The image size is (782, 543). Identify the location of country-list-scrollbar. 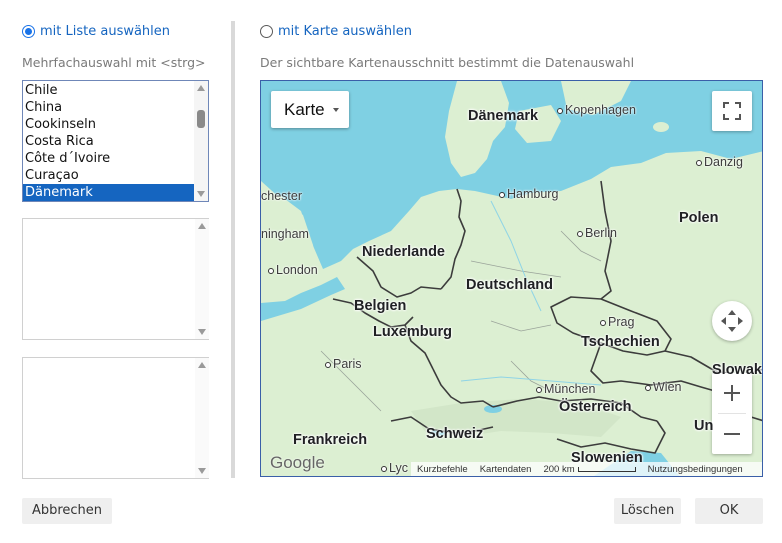
(201, 141).